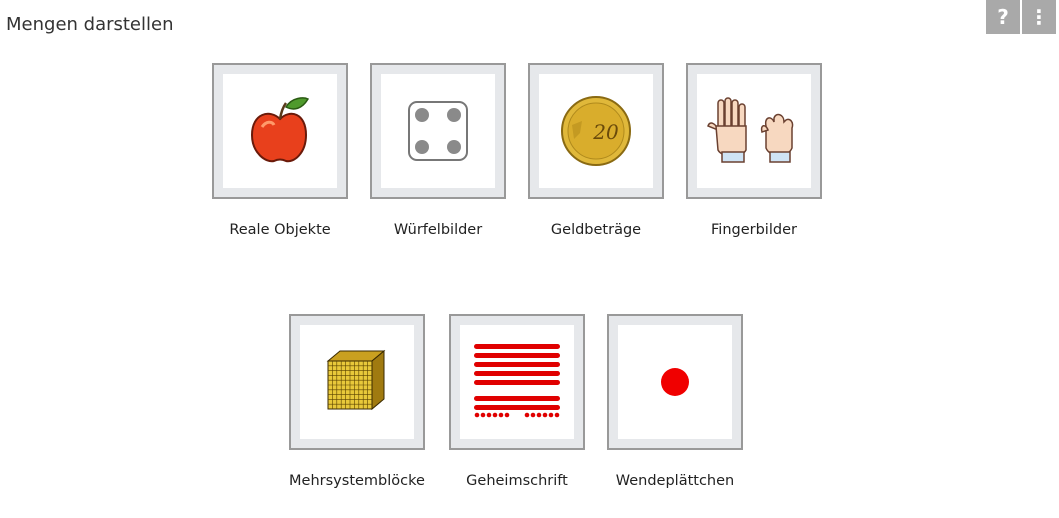 The width and height of the screenshot is (1059, 518). Describe the element at coordinates (90, 24) in the screenshot. I see `page-title: Mengen darstellen` at that location.